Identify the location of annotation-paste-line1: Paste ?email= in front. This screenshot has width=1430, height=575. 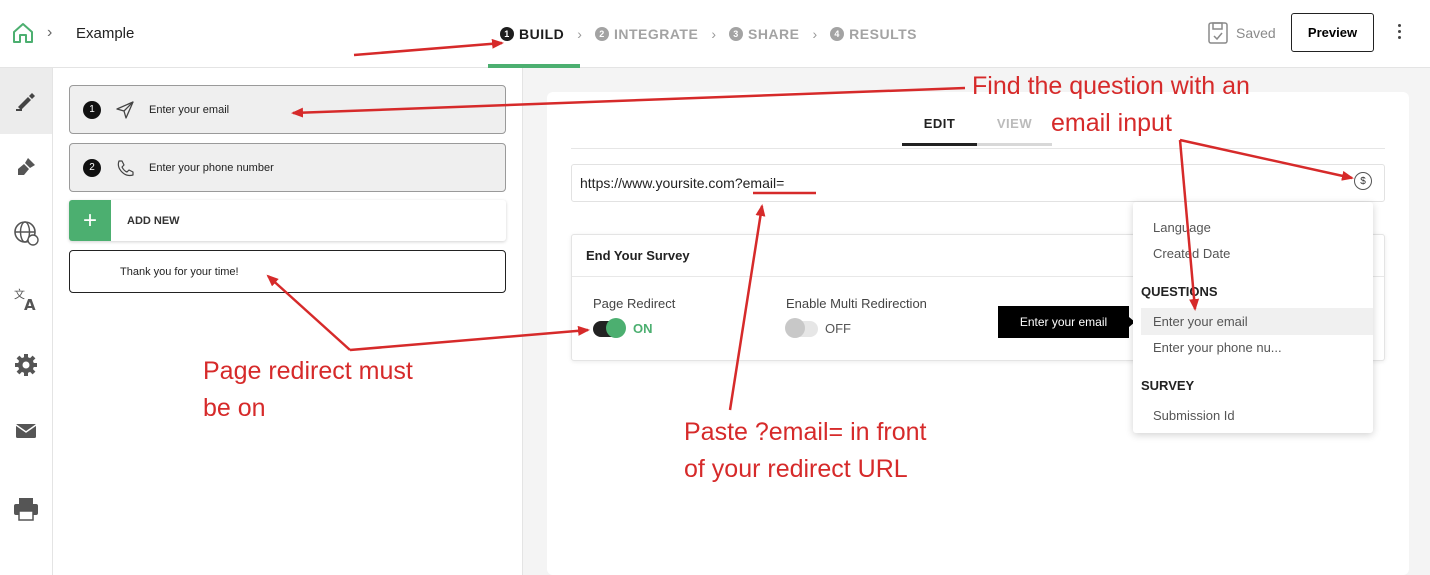
(805, 432).